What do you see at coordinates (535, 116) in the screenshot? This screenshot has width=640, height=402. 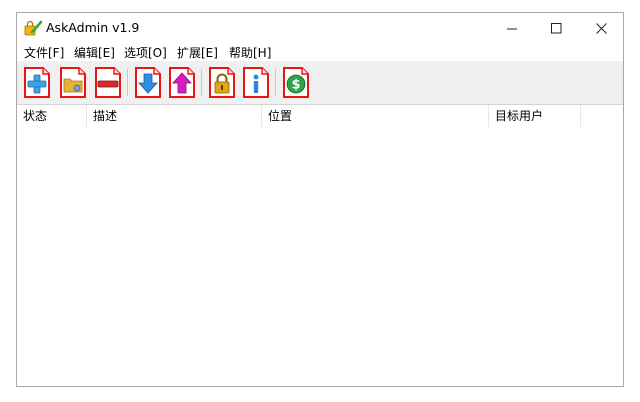 I see `column-header-target-user: 目标用户` at bounding box center [535, 116].